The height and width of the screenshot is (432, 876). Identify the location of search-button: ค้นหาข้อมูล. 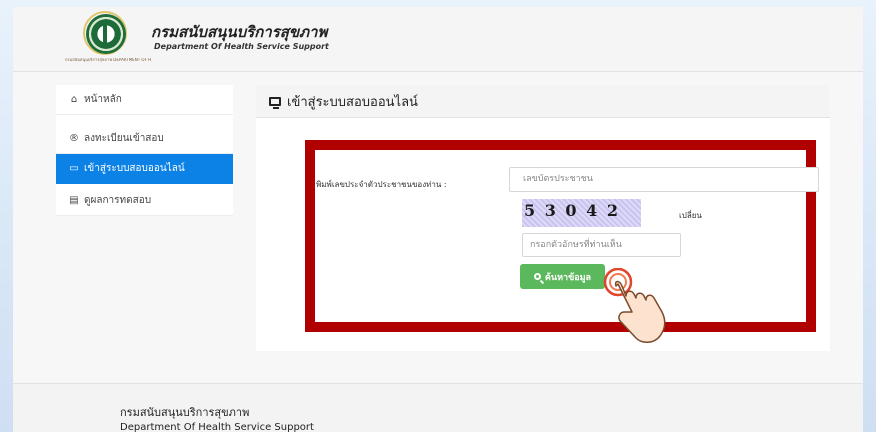
(562, 276).